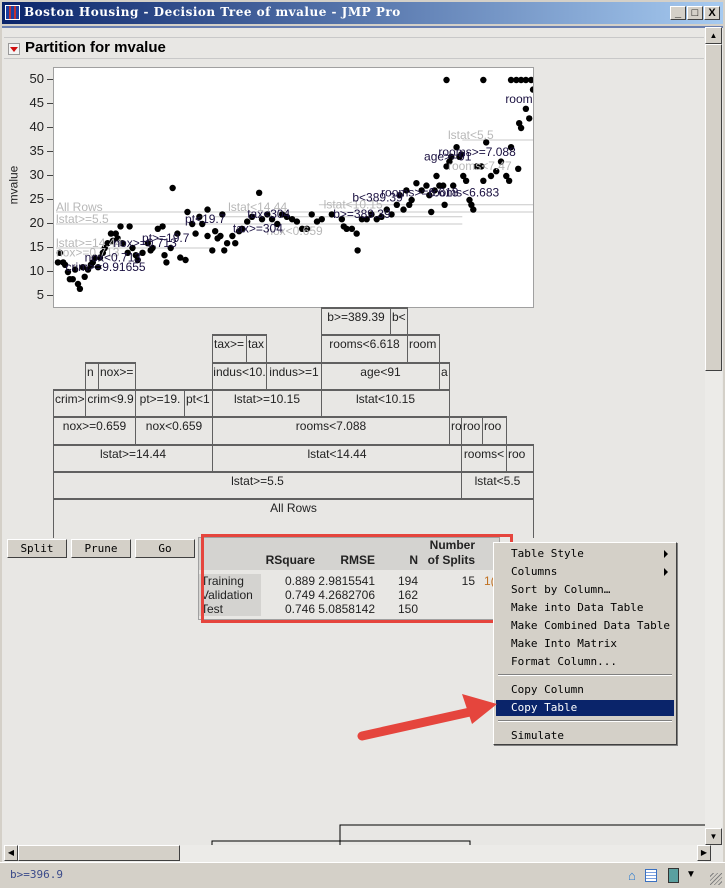 The height and width of the screenshot is (888, 725). Describe the element at coordinates (11, 853) in the screenshot. I see `scroll-left-button: ◀` at that location.